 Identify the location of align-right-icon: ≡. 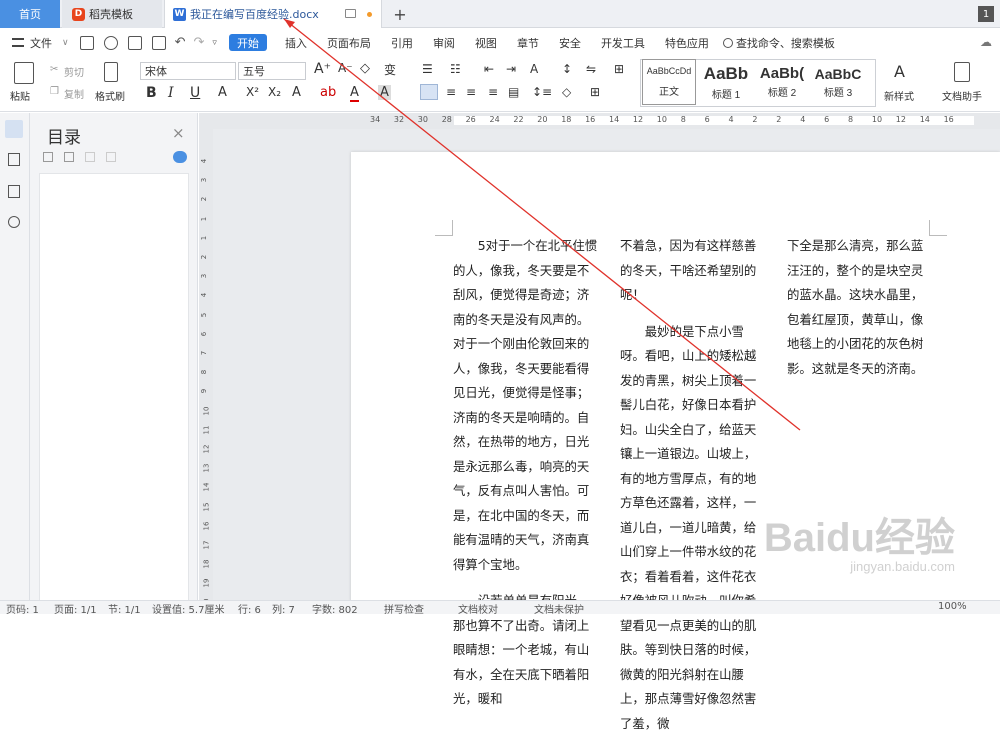
(471, 92).